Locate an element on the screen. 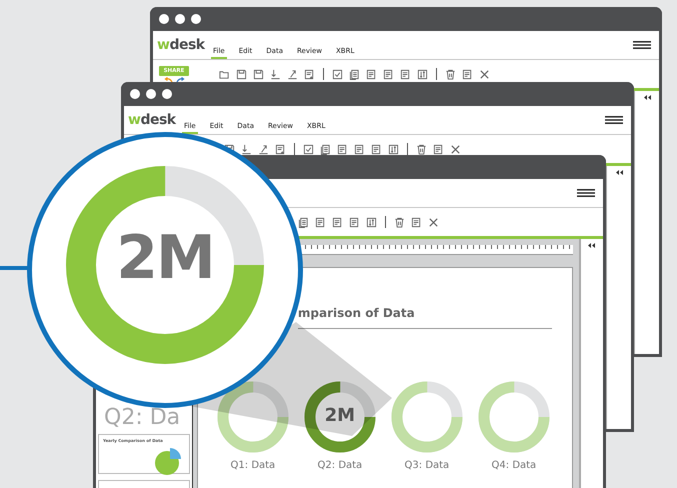 This screenshot has width=677, height=488. donut-label: Q3: Data is located at coordinates (427, 465).